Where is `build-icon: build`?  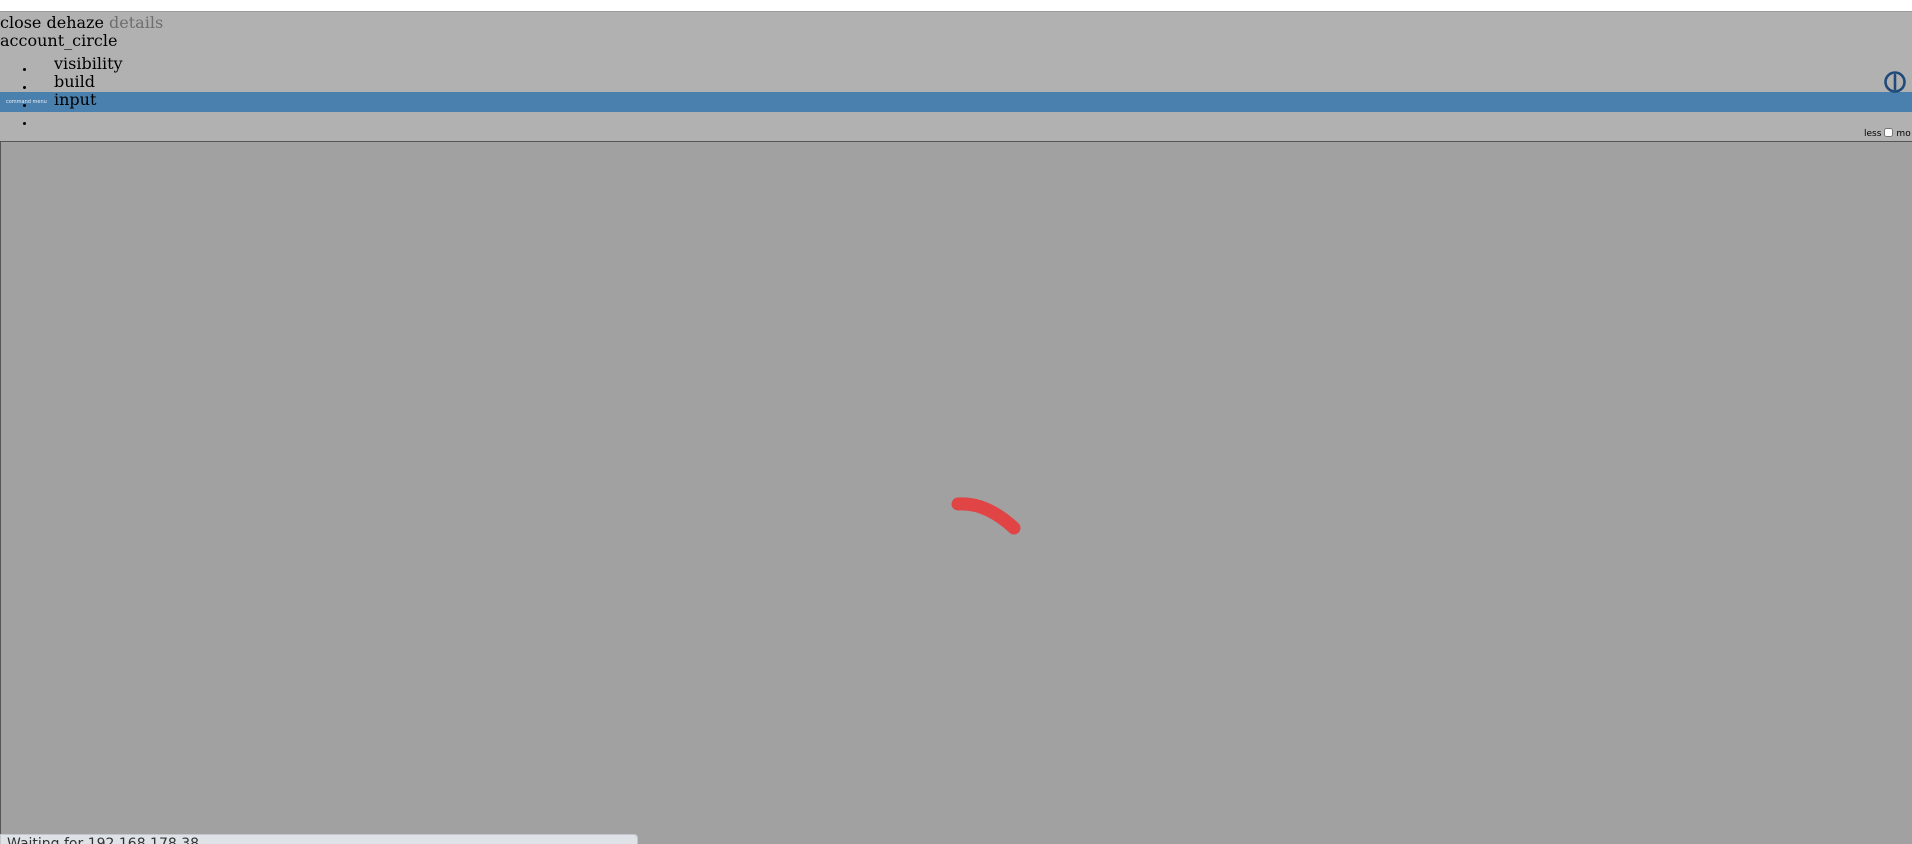 build-icon: build is located at coordinates (75, 81).